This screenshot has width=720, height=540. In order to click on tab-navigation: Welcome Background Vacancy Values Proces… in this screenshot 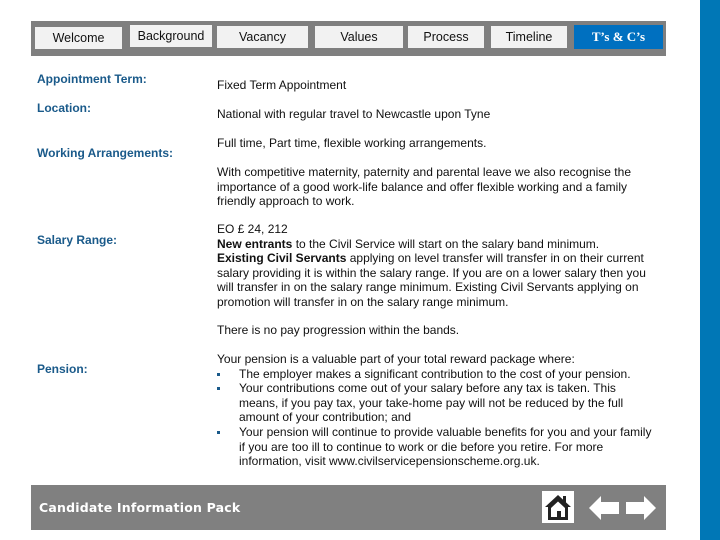, I will do `click(348, 38)`.